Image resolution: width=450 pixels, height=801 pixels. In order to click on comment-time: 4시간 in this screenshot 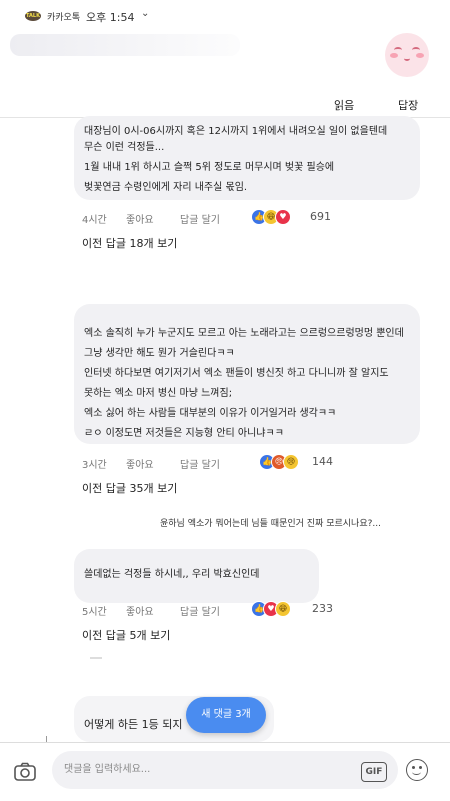, I will do `click(94, 220)`.